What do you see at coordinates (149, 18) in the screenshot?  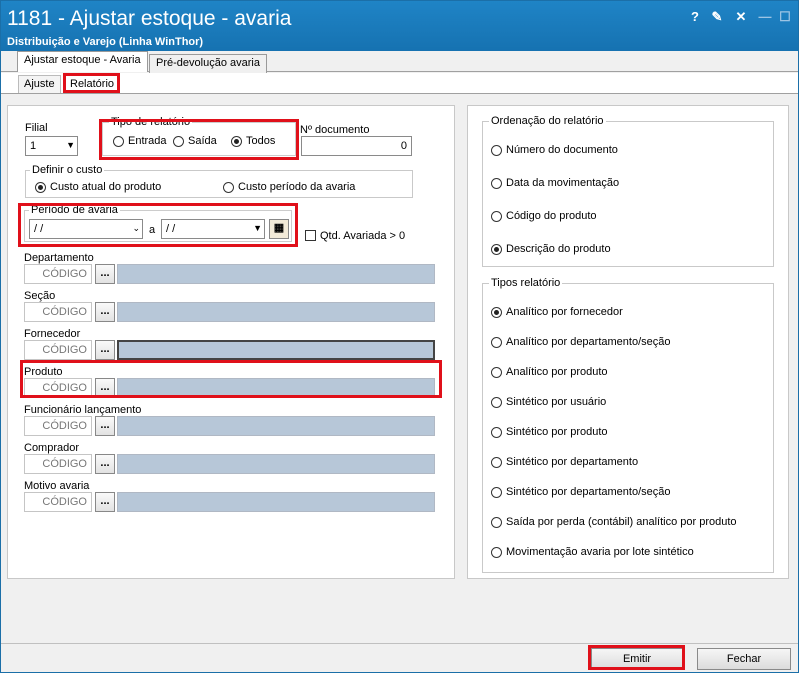 I see `window-title: 1181 - Ajustar estoque - avaria` at bounding box center [149, 18].